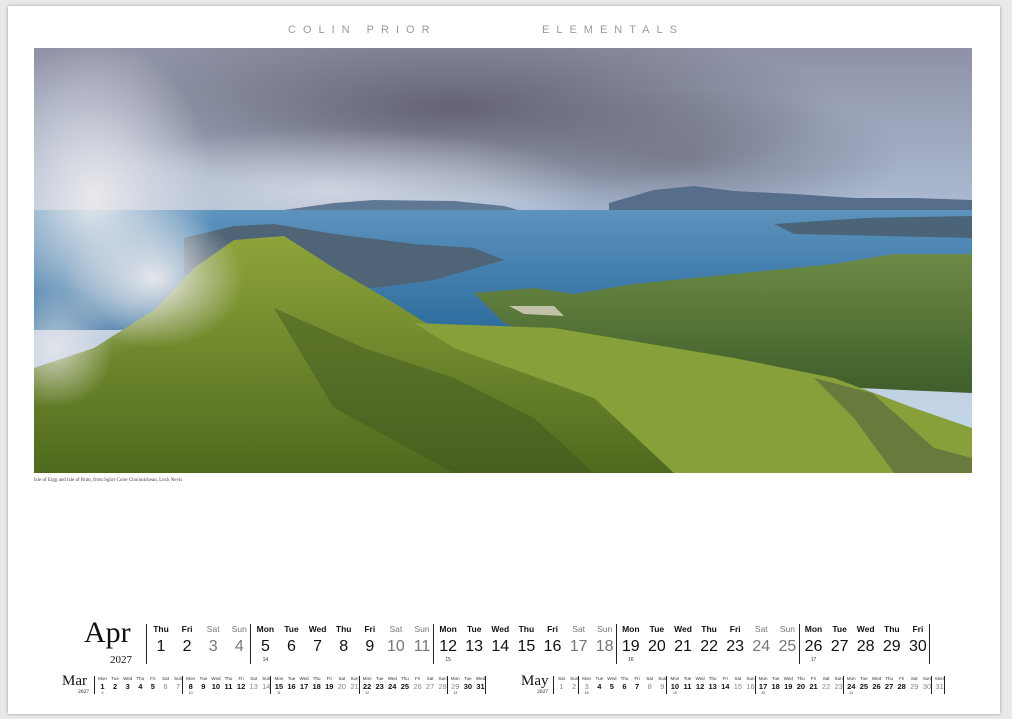 Image resolution: width=1012 pixels, height=719 pixels. Describe the element at coordinates (763, 686) in the screenshot. I see `may-day: Mon 17 20` at that location.